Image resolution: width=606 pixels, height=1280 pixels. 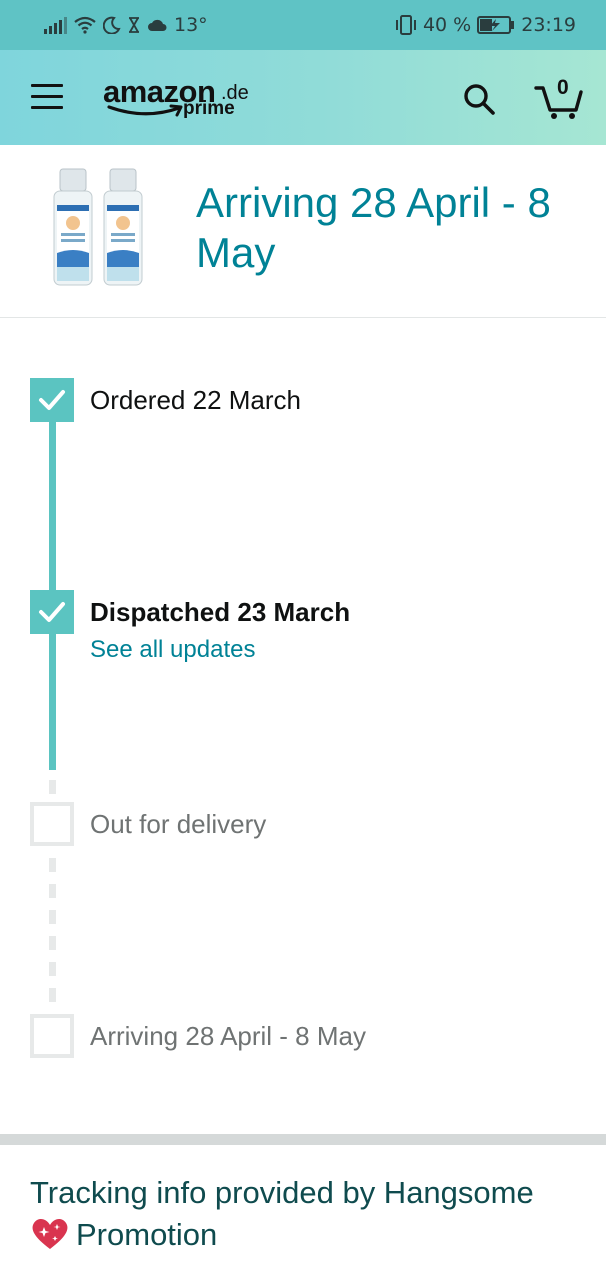 I want to click on product-summary: Arriving 28 April - 8 May, so click(x=303, y=231).